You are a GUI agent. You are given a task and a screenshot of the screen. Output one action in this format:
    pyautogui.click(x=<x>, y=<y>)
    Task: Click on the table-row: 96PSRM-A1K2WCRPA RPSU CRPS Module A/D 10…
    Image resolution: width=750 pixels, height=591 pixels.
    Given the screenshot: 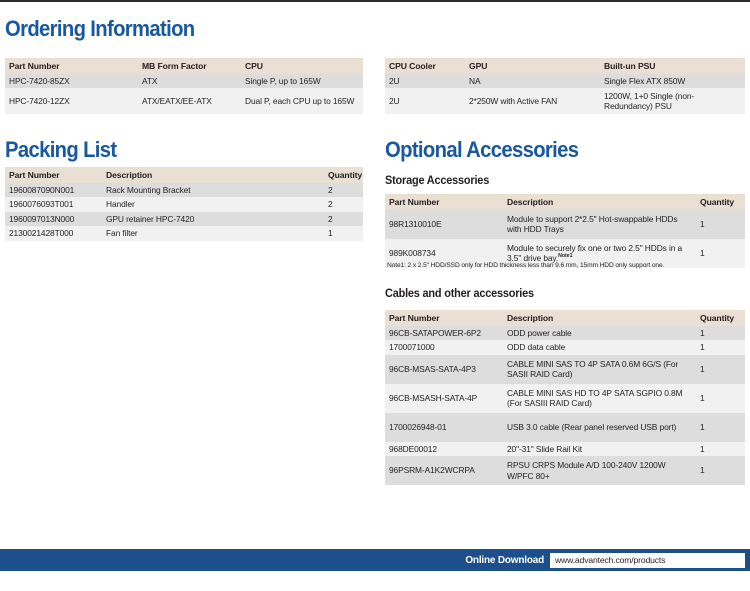 What is the action you would take?
    pyautogui.click(x=565, y=471)
    